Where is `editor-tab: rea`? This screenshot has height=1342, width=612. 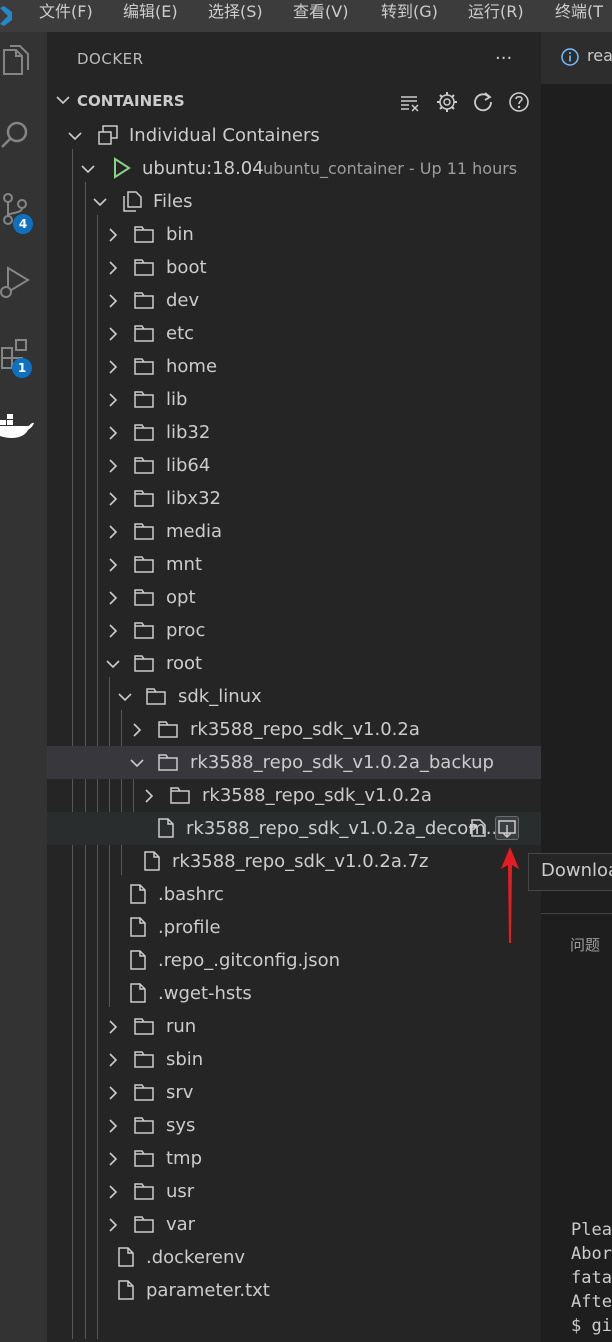
editor-tab: rea is located at coordinates (576, 58).